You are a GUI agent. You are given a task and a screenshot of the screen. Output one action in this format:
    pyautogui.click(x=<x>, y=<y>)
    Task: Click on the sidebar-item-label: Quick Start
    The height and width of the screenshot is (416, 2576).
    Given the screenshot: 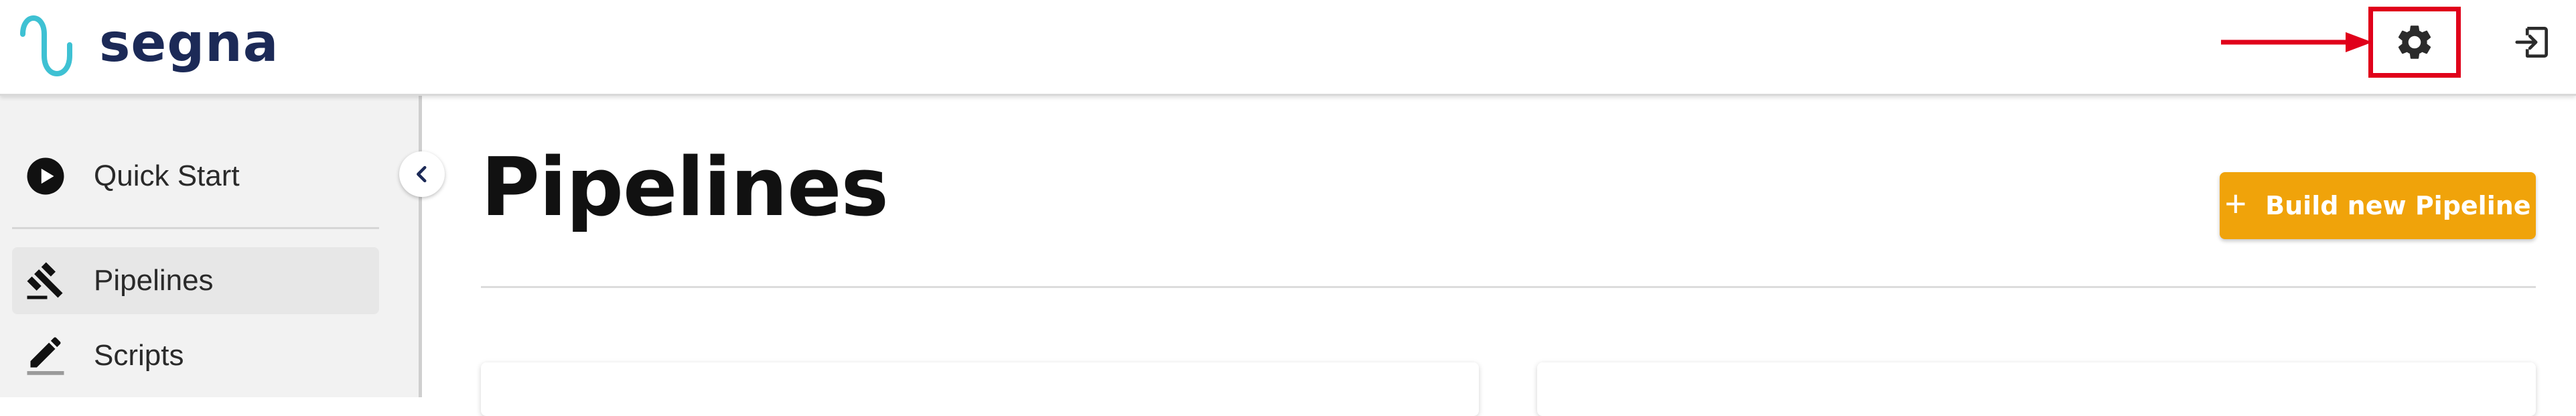 What is the action you would take?
    pyautogui.click(x=167, y=175)
    